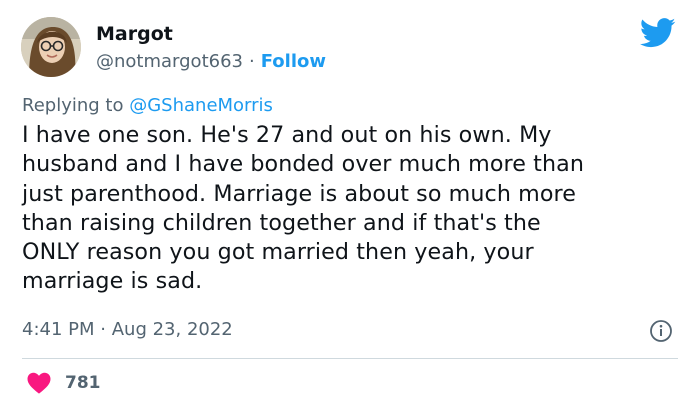 This screenshot has width=700, height=410. What do you see at coordinates (350, 358) in the screenshot?
I see `divider` at bounding box center [350, 358].